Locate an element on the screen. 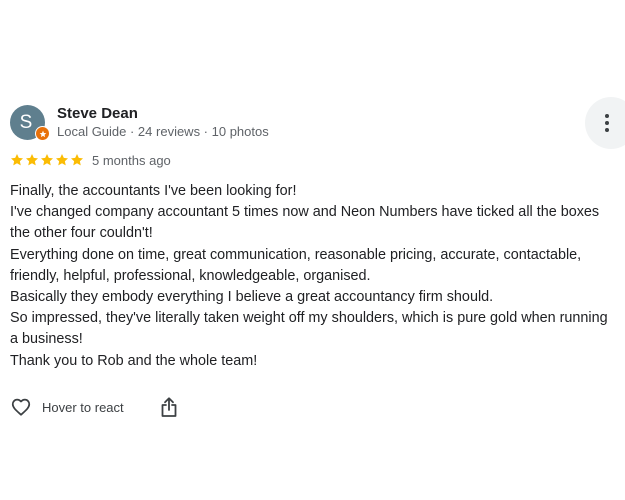 This screenshot has height=500, width=625. more-vertical-icon is located at coordinates (607, 123).